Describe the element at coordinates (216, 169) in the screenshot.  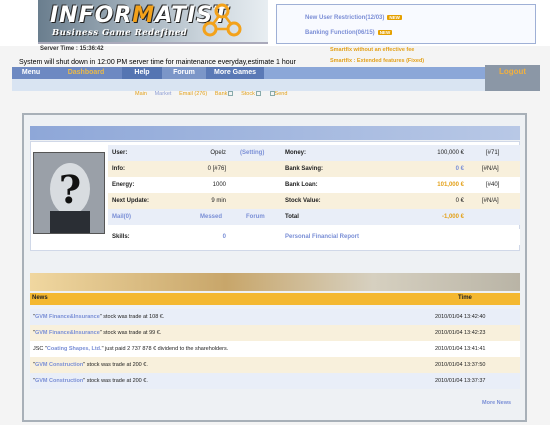
I see `info-value: 0 [#76]` at that location.